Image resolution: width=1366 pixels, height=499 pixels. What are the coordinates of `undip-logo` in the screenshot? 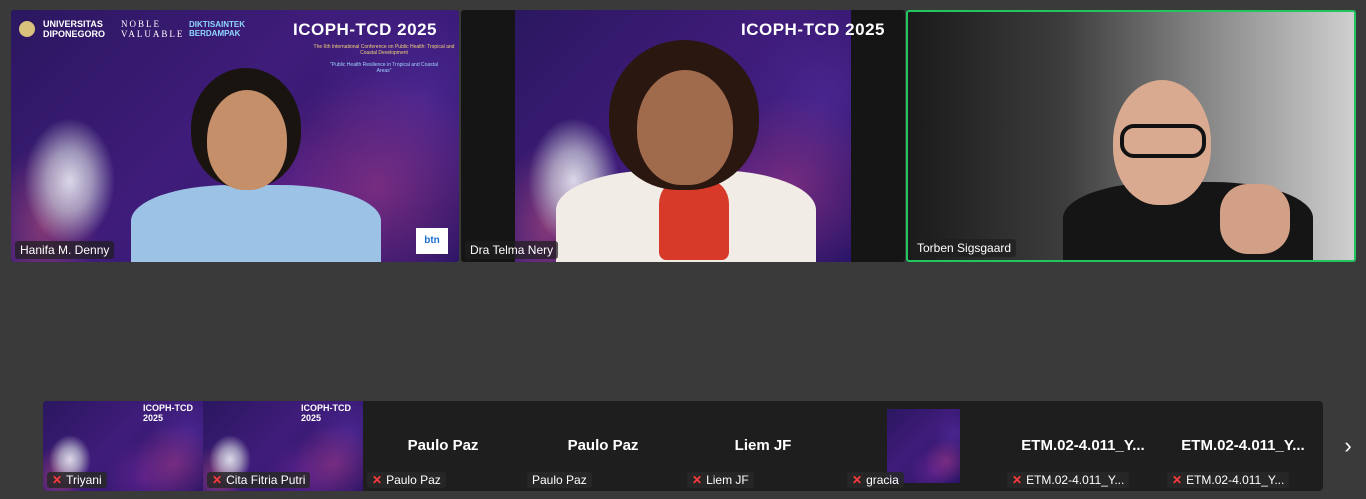 It's located at (27, 29).